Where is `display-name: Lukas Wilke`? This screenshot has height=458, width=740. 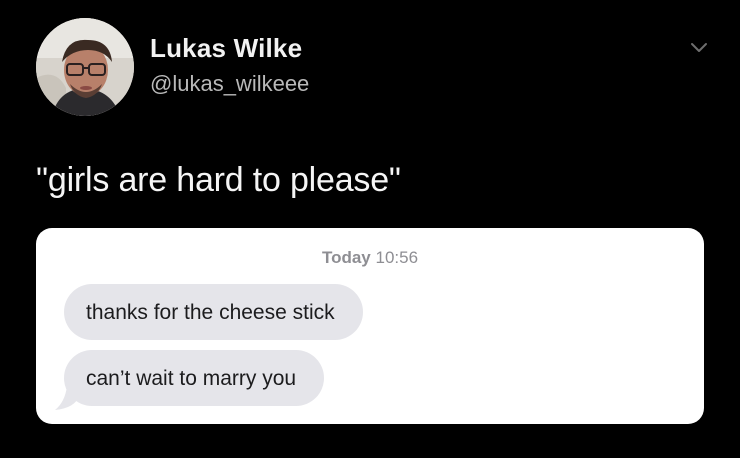 display-name: Lukas Wilke is located at coordinates (226, 48).